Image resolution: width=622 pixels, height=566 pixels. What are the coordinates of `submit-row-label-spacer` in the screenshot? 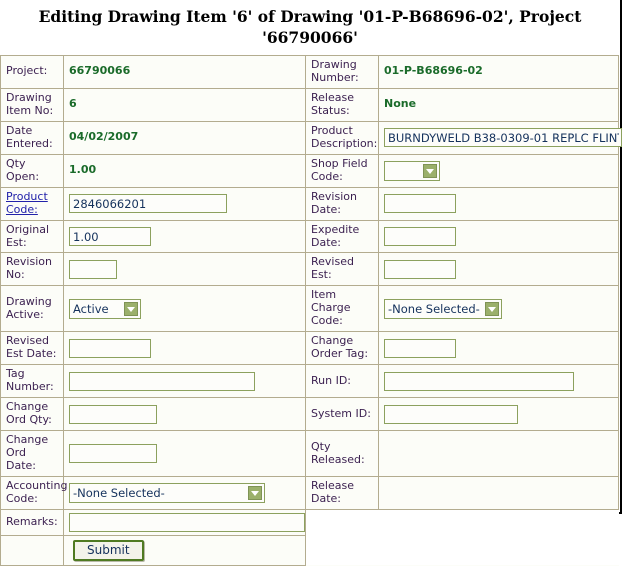 It's located at (32, 550).